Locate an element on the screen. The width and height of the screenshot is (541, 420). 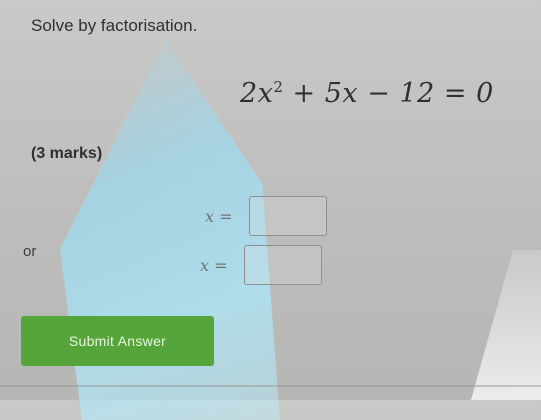
equation-exponent: 2 is located at coordinates (278, 87).